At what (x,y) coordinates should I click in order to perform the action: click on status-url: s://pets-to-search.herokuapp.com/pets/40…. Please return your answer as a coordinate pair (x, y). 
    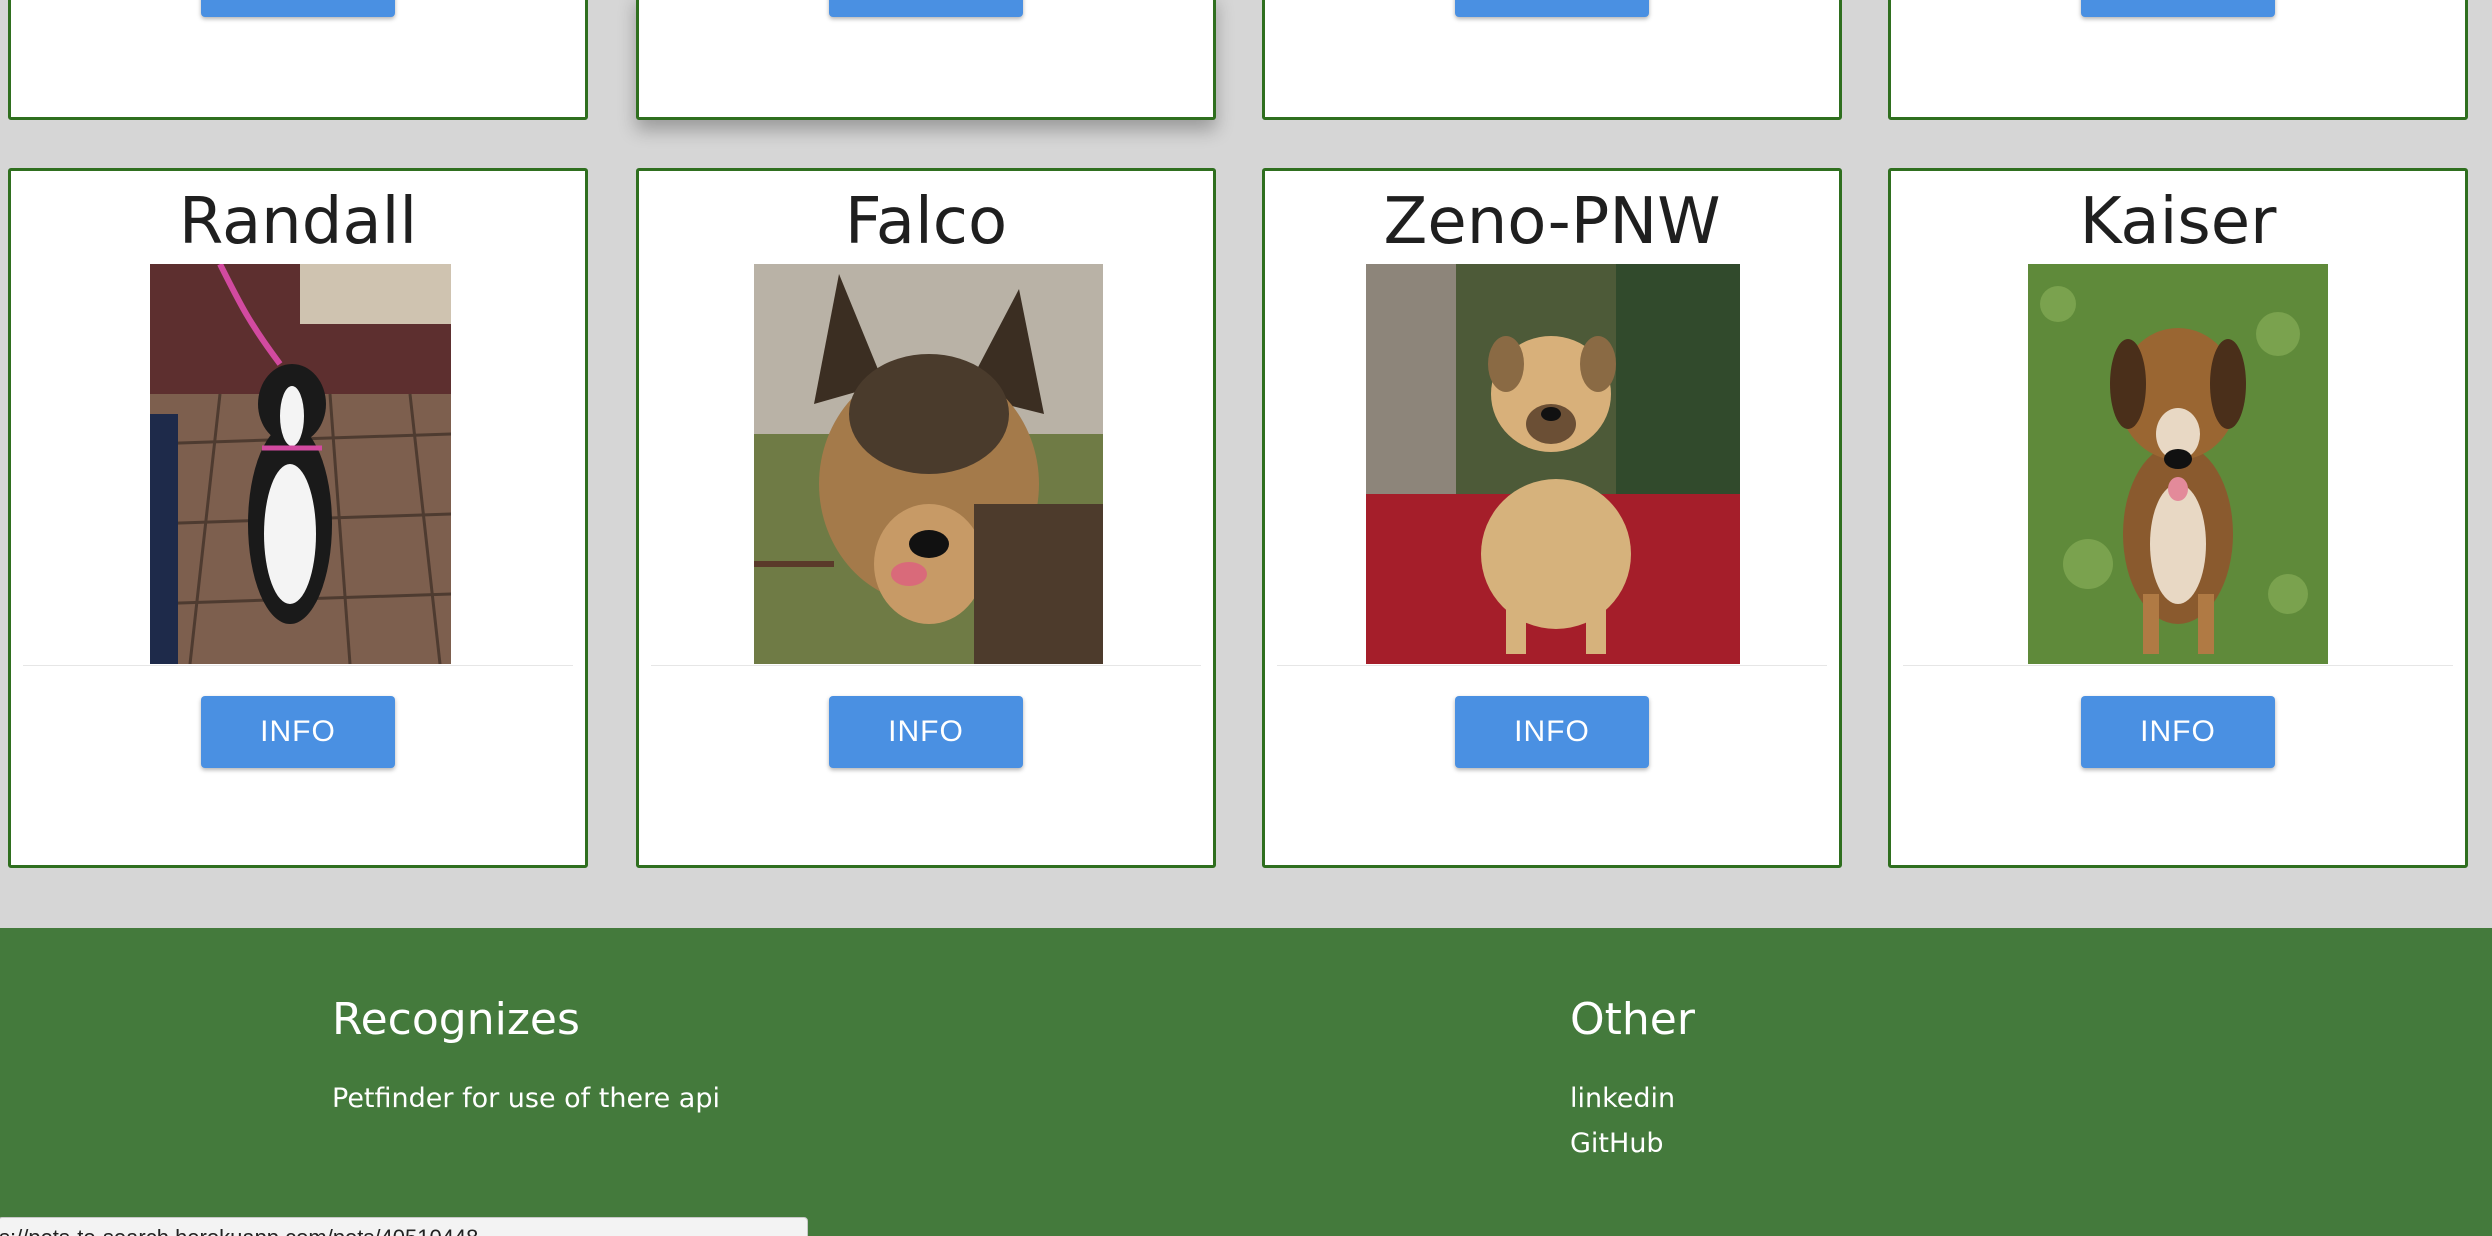
    Looking at the image, I should click on (239, 1230).